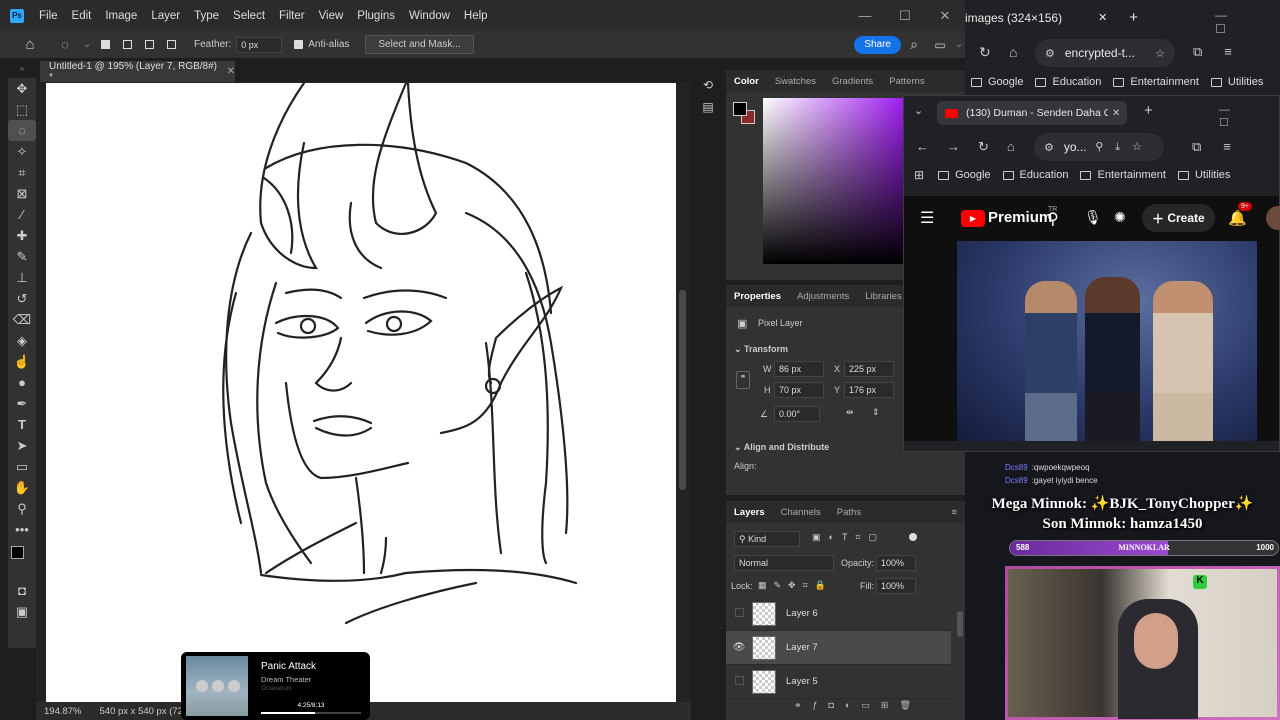 Image resolution: width=1280 pixels, height=720 pixels. What do you see at coordinates (913, 537) in the screenshot?
I see `filter-toggle` at bounding box center [913, 537].